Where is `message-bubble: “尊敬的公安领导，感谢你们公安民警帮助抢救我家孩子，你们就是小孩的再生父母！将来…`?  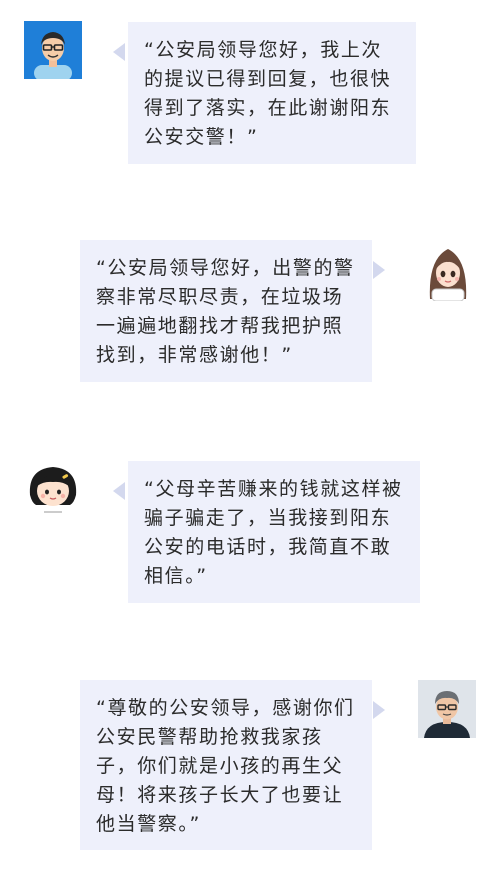 message-bubble: “尊敬的公安领导，感谢你们公安民警帮助抢救我家孩子，你们就是小孩的再生父母！将来… is located at coordinates (226, 765).